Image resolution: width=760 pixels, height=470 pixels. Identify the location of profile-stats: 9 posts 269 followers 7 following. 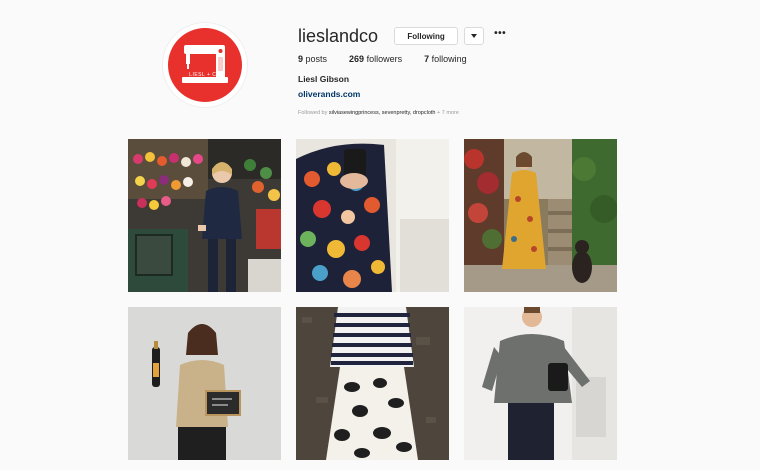
(508, 59).